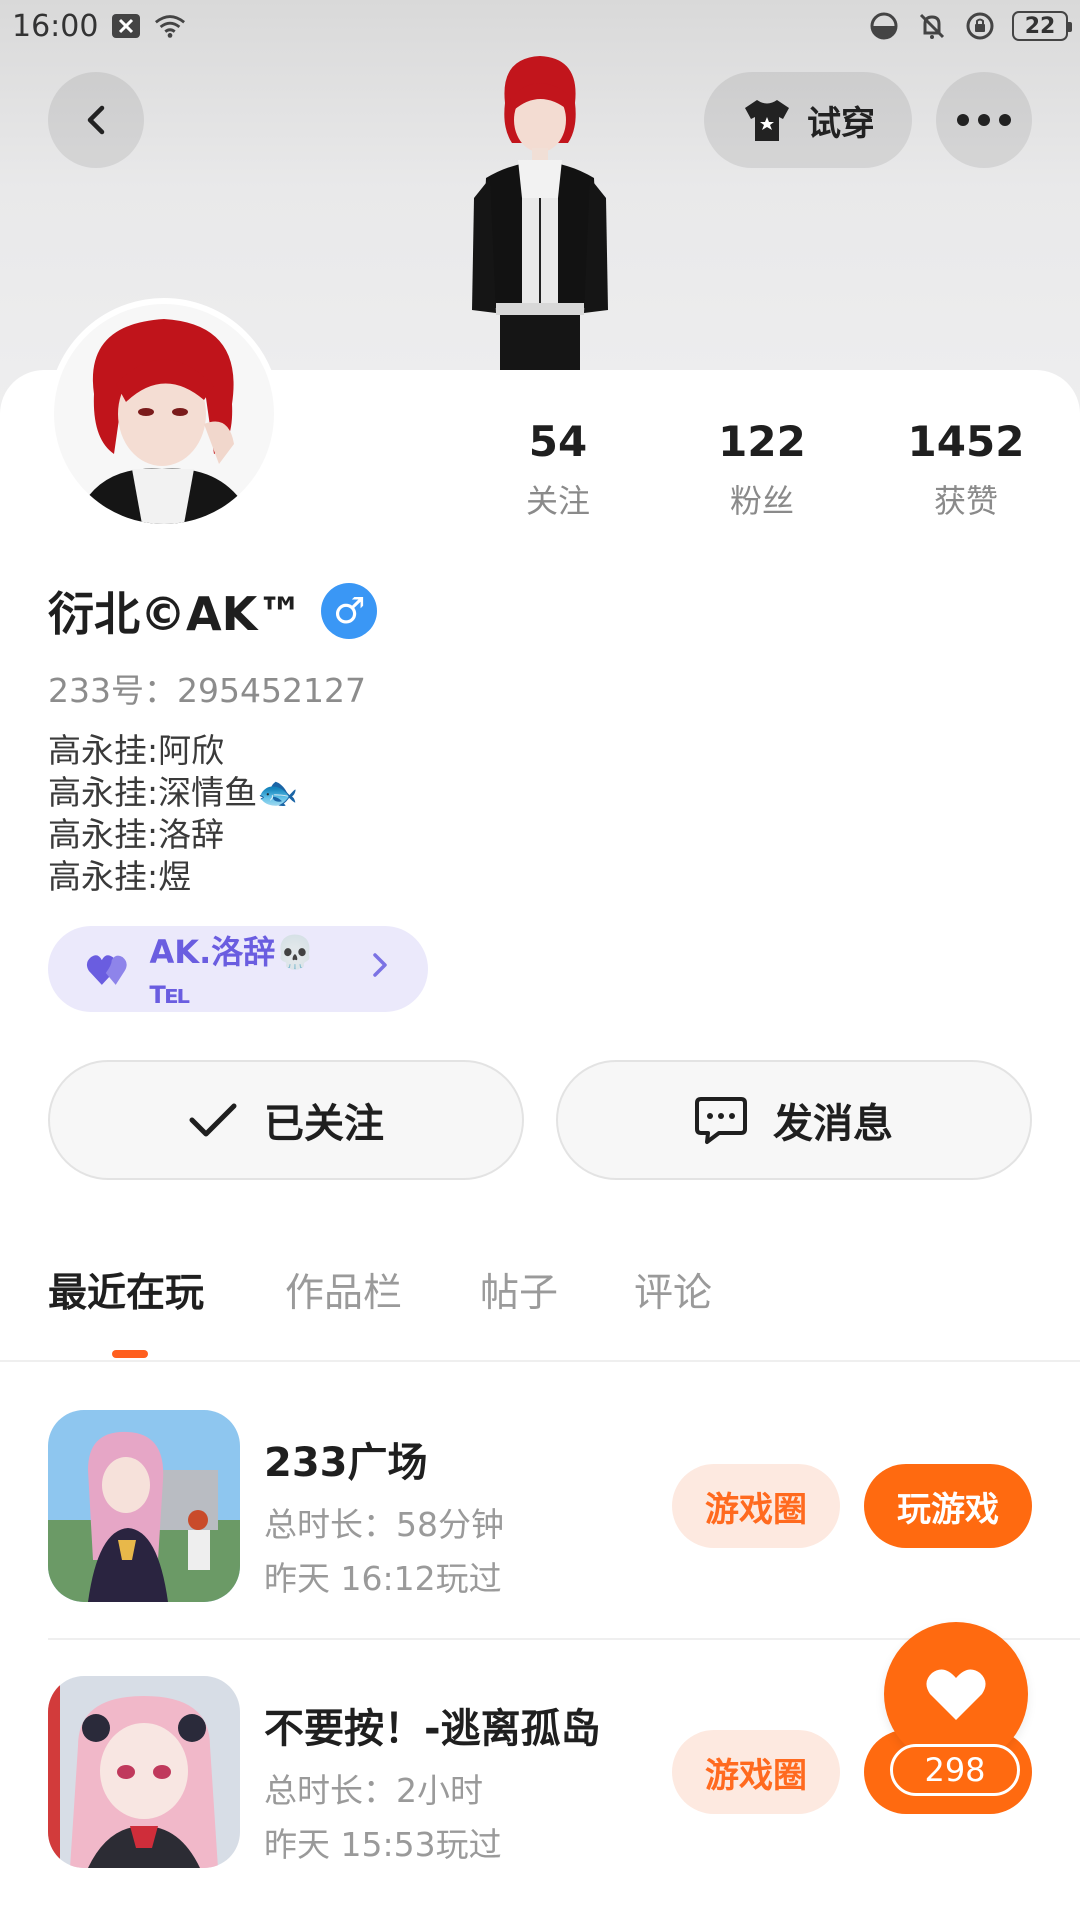 This screenshot has height=1920, width=1080. I want to click on relationship-label: AK.洛辞💀℡, so click(232, 972).